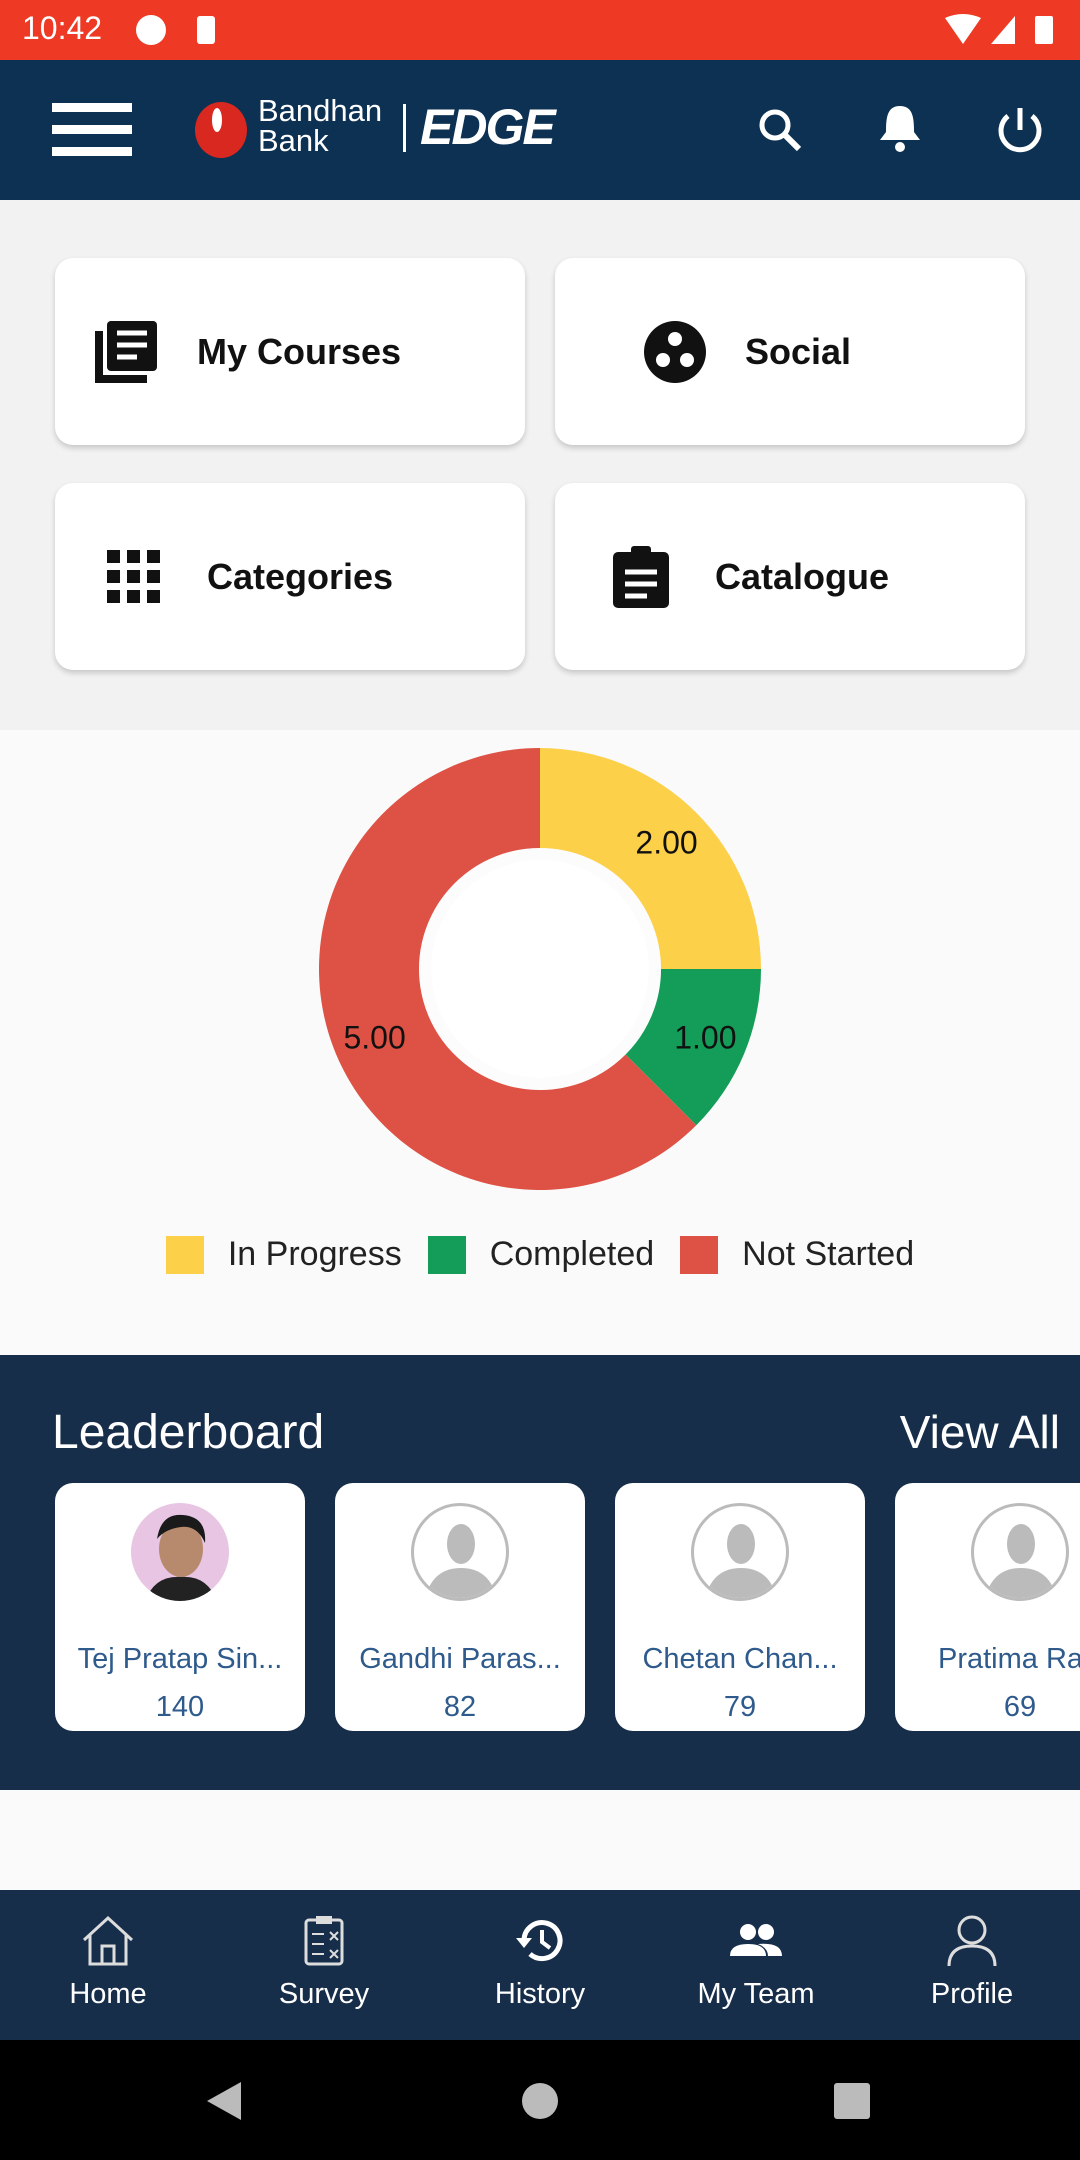 This screenshot has height=2160, width=1080. I want to click on social-tile: Social, so click(790, 351).